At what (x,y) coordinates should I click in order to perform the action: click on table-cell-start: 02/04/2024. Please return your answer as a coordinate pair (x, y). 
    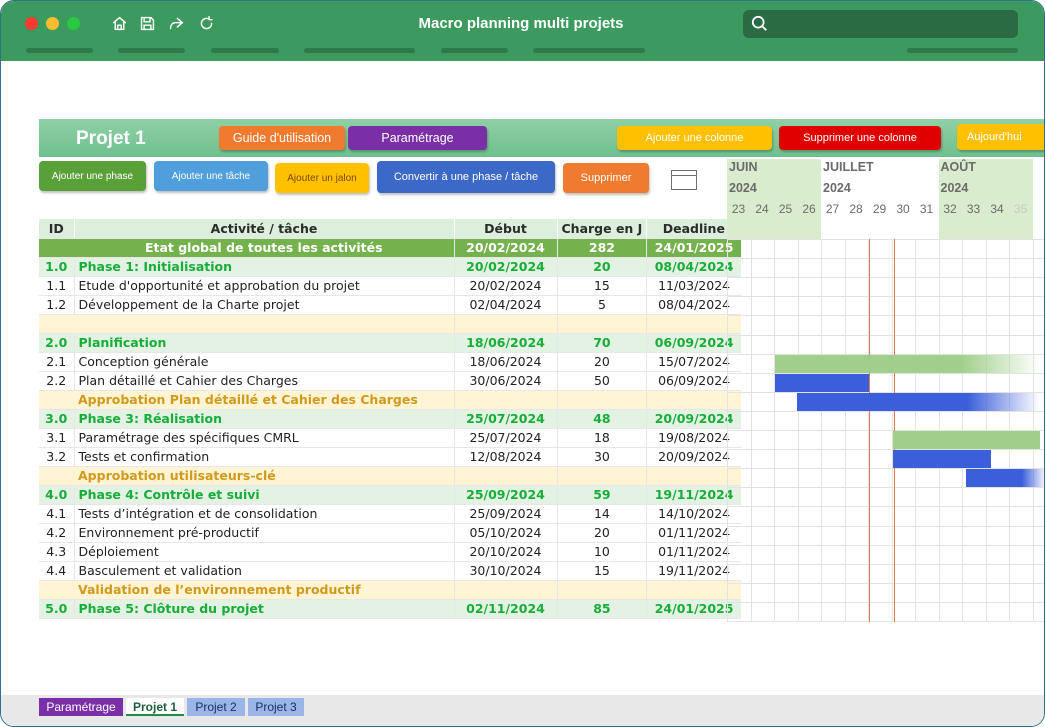
    Looking at the image, I should click on (505, 305).